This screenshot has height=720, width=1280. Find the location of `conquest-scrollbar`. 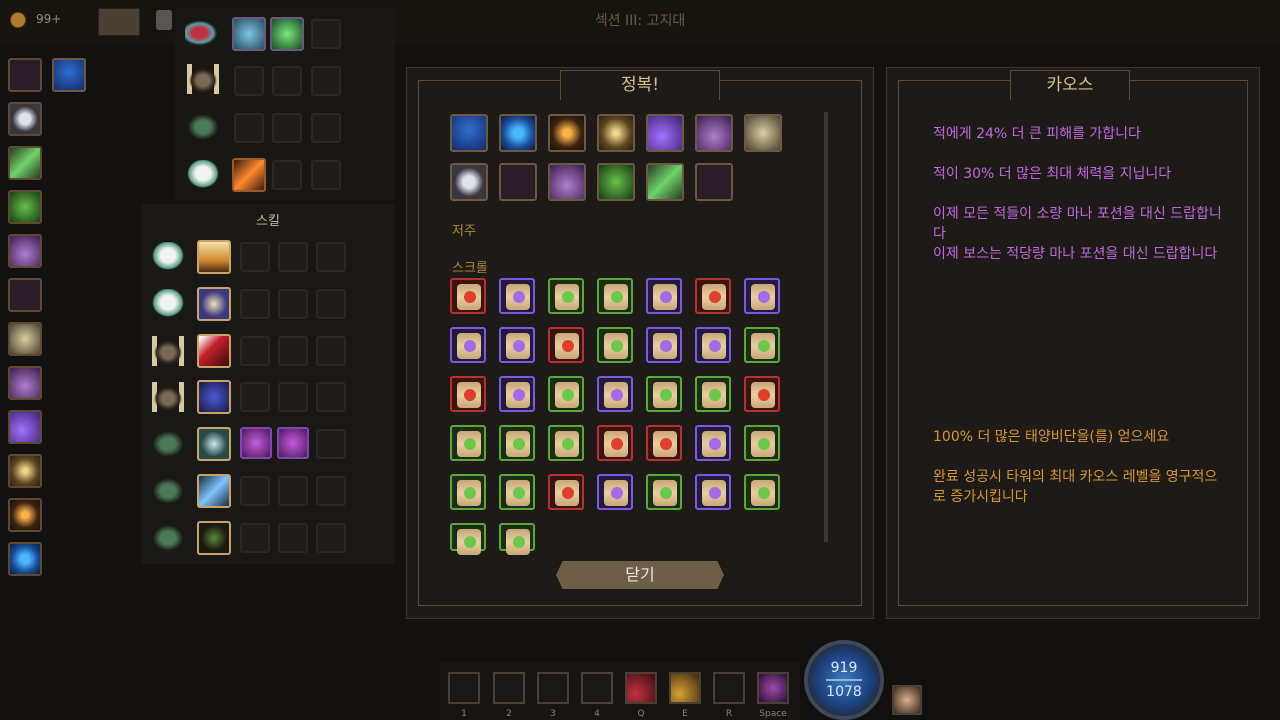

conquest-scrollbar is located at coordinates (826, 327).